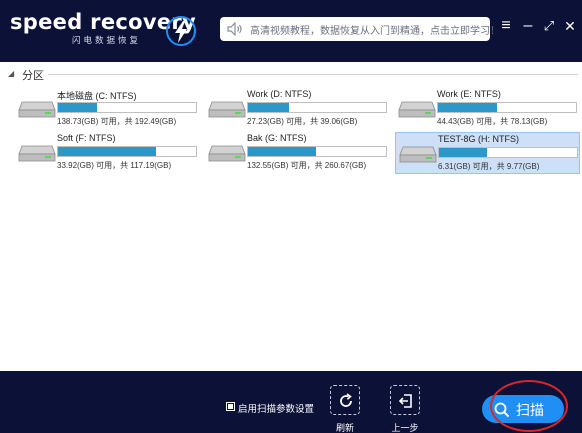 This screenshot has width=582, height=433. I want to click on drive-label: Bak (G: NTFS), so click(277, 138).